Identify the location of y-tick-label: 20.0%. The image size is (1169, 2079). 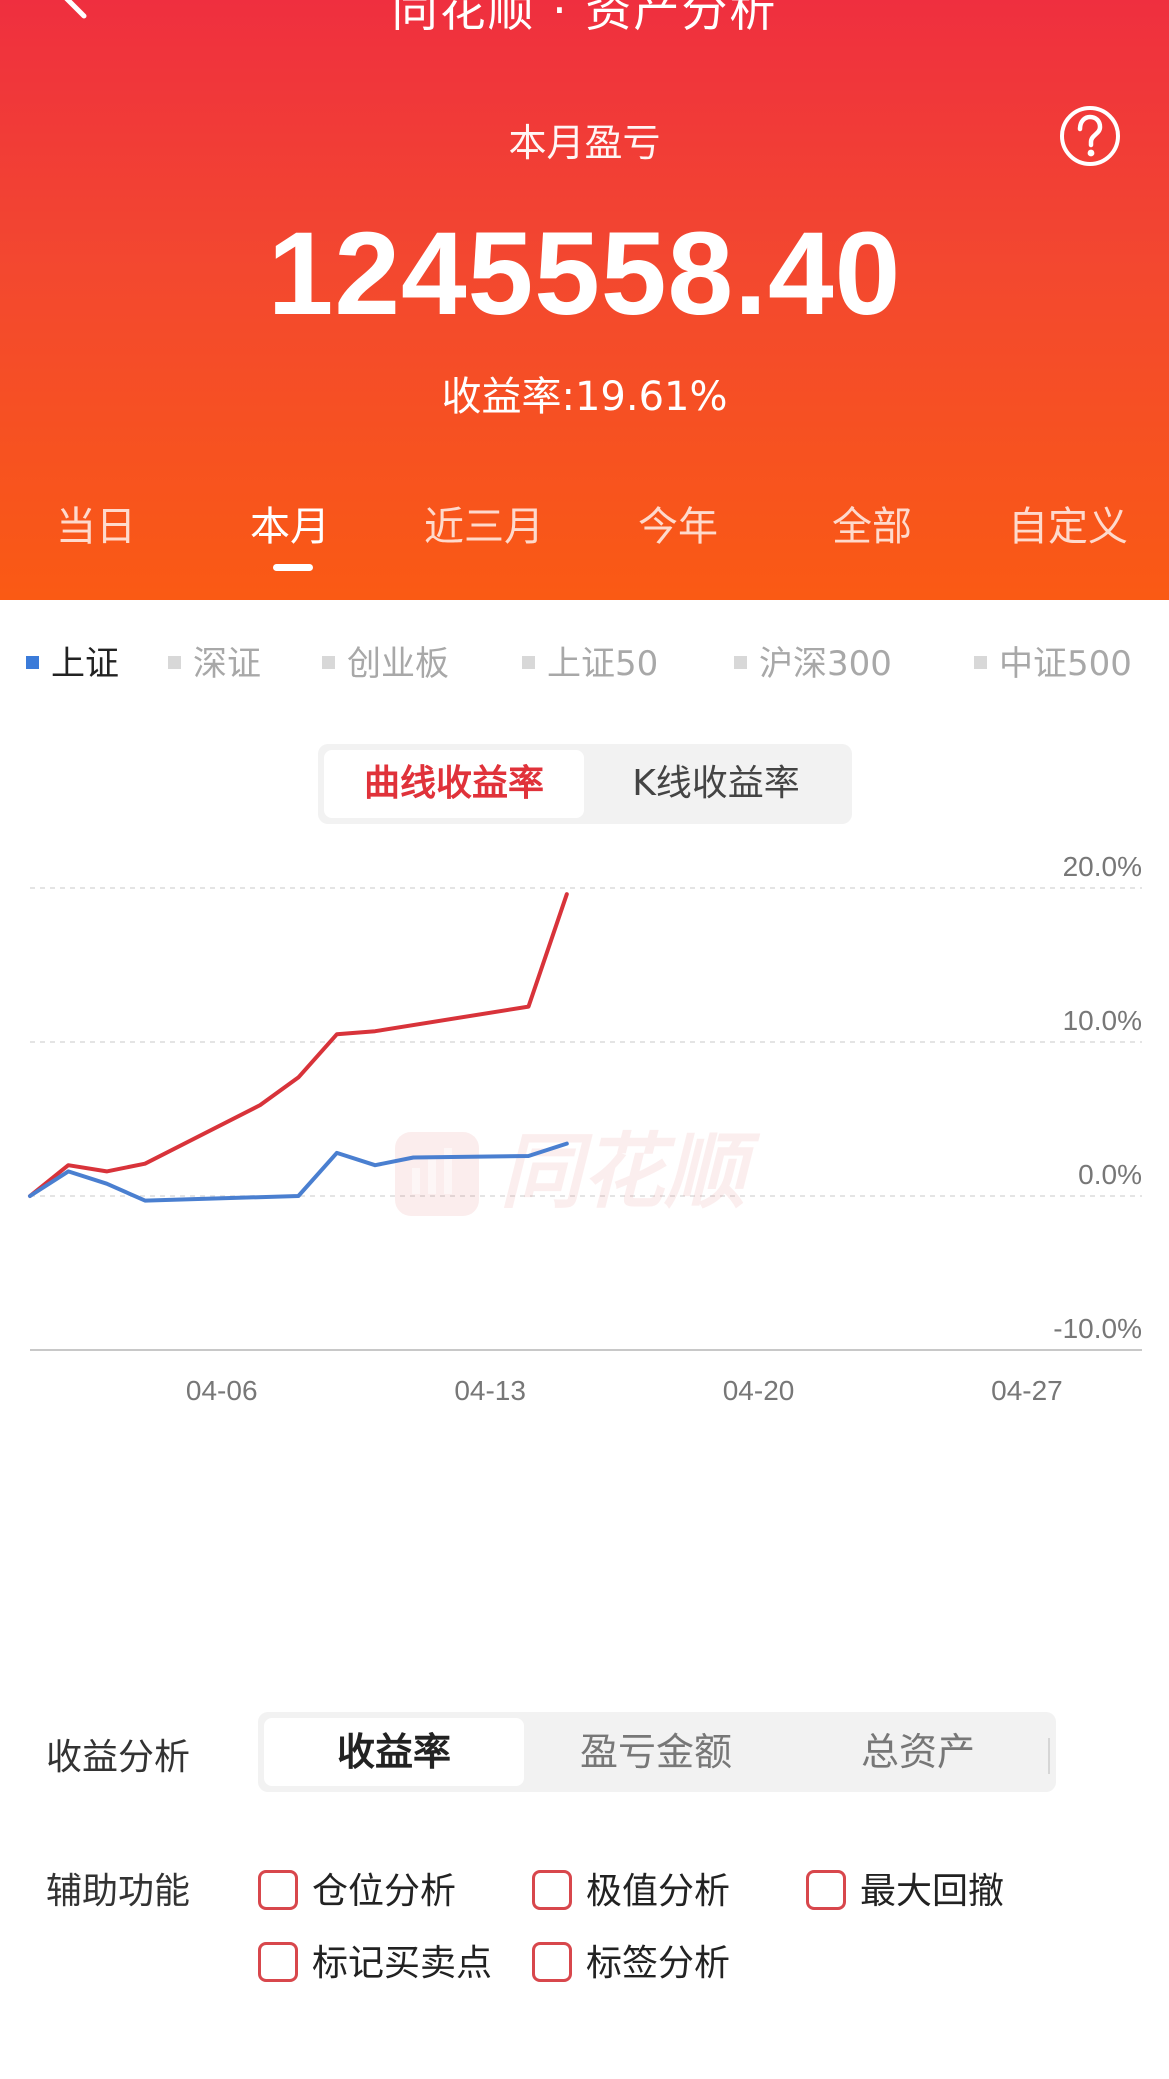
(1102, 866).